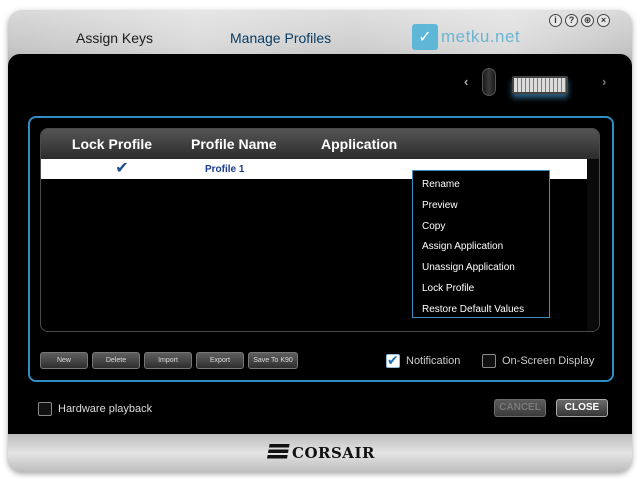 The height and width of the screenshot is (479, 640). What do you see at coordinates (45, 409) in the screenshot?
I see `hardware-playback-checkbox` at bounding box center [45, 409].